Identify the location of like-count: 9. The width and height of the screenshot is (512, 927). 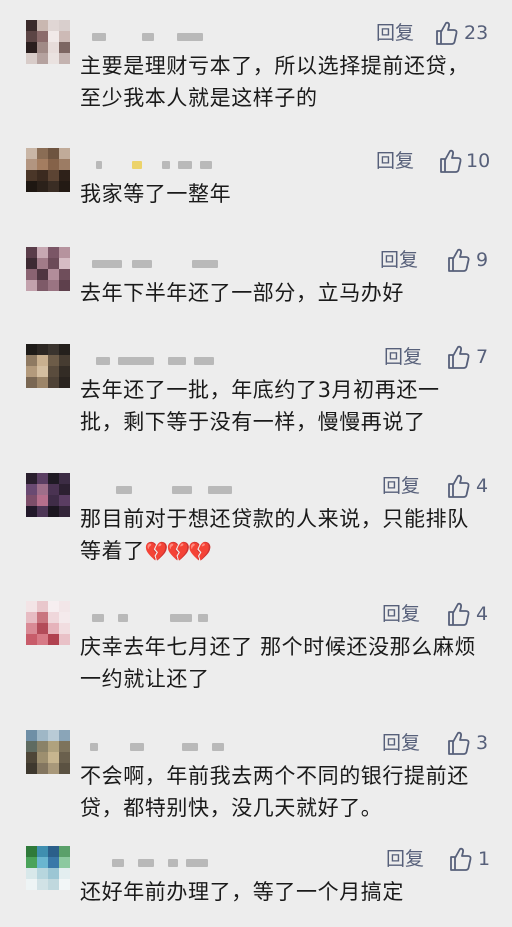
(482, 260).